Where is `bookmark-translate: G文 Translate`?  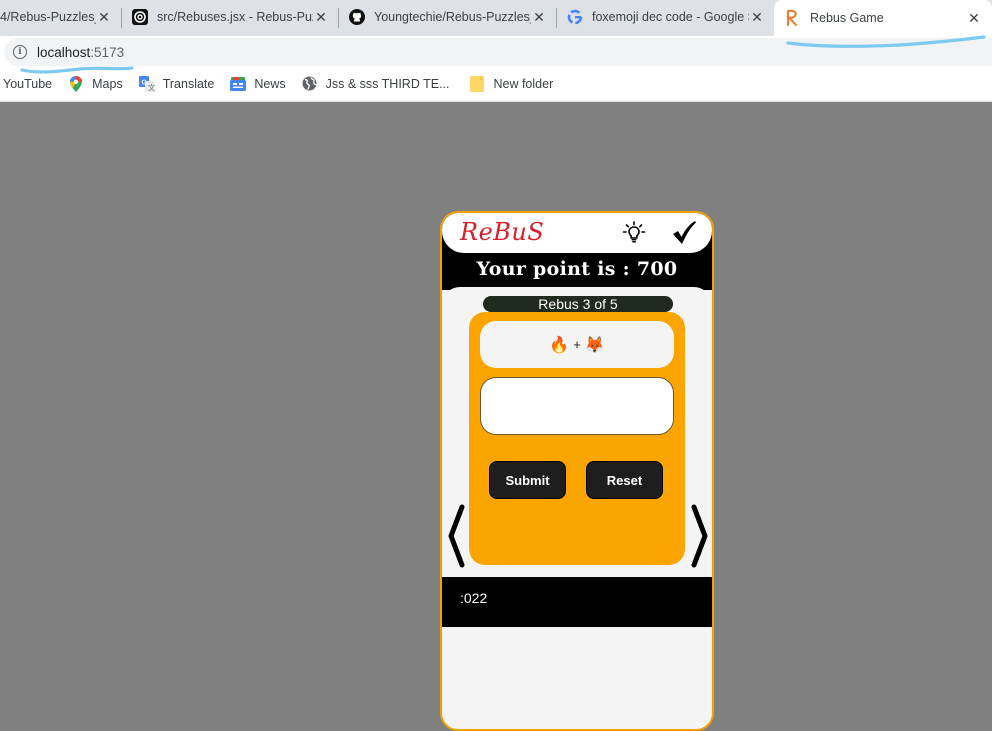
bookmark-translate: G文 Translate is located at coordinates (176, 83).